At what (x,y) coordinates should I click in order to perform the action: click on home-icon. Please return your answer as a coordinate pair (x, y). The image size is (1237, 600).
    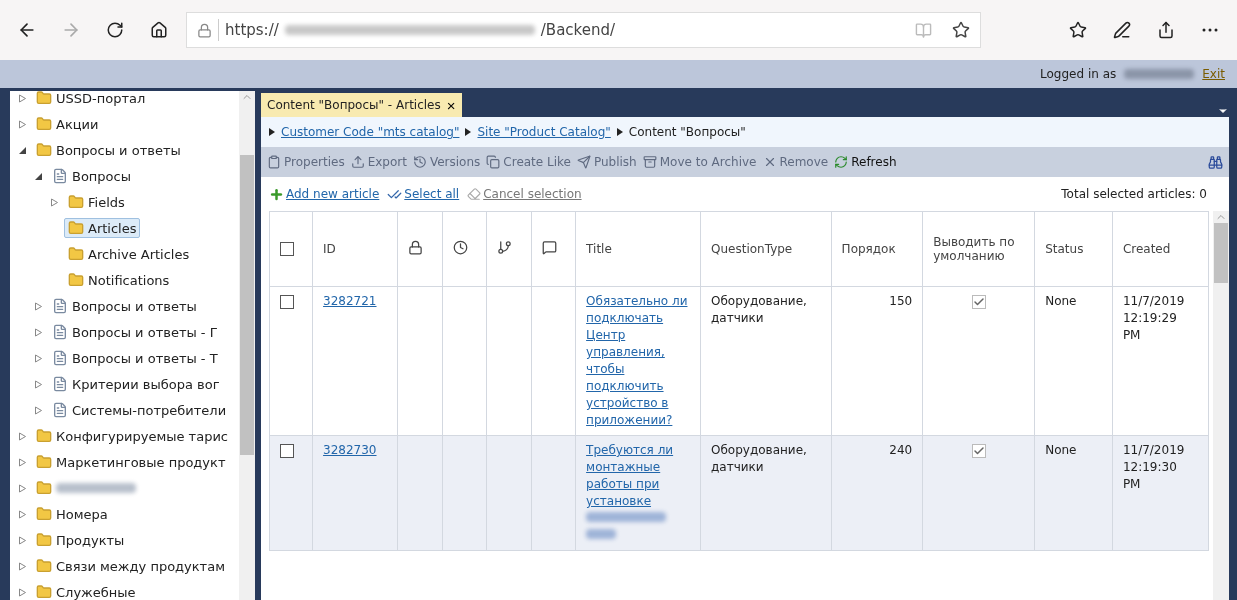
    Looking at the image, I should click on (159, 30).